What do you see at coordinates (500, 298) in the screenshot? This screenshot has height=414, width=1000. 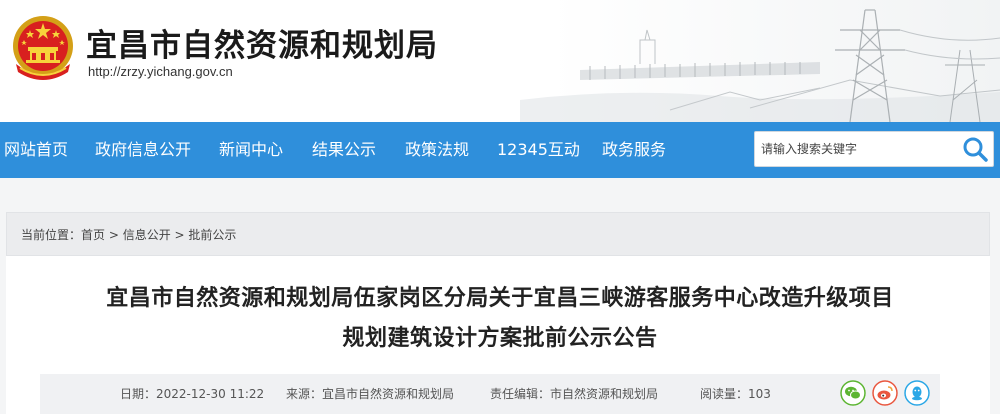 I see `article-title-line1: 宜昌市自然资源和规划局伍家岗区分局关于宜昌三峡游客服务中心改造升级项目` at bounding box center [500, 298].